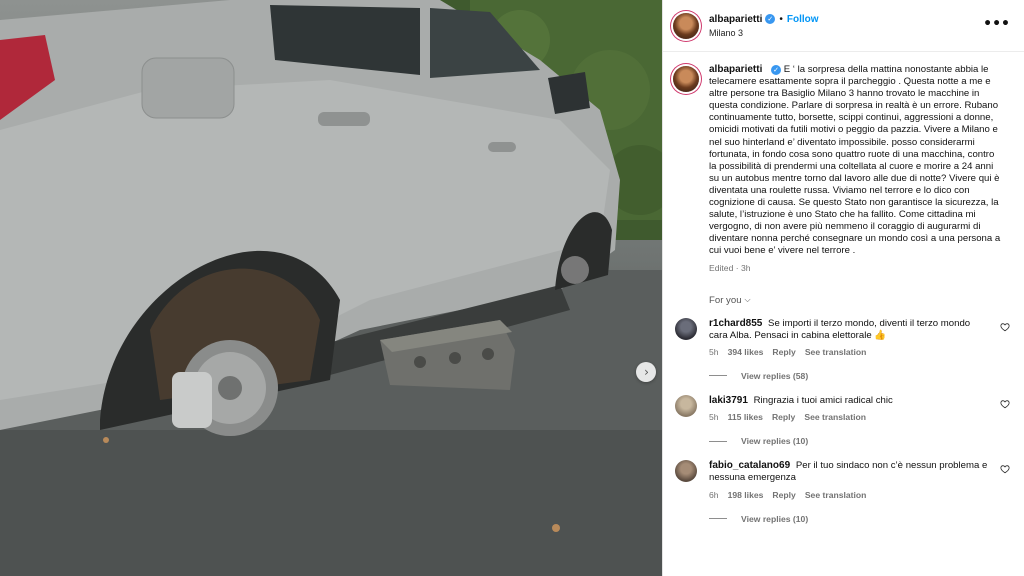  What do you see at coordinates (823, 400) in the screenshot?
I see `comment-text: Ringrazia i tuoi amici radical chic` at bounding box center [823, 400].